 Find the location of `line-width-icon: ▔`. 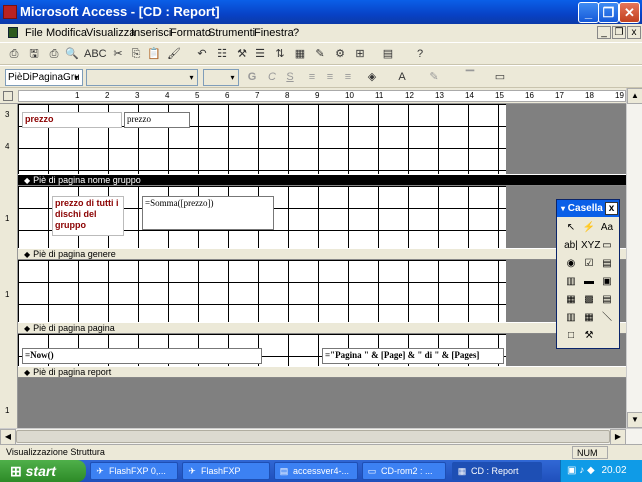

line-width-icon: ▔ is located at coordinates (470, 77).